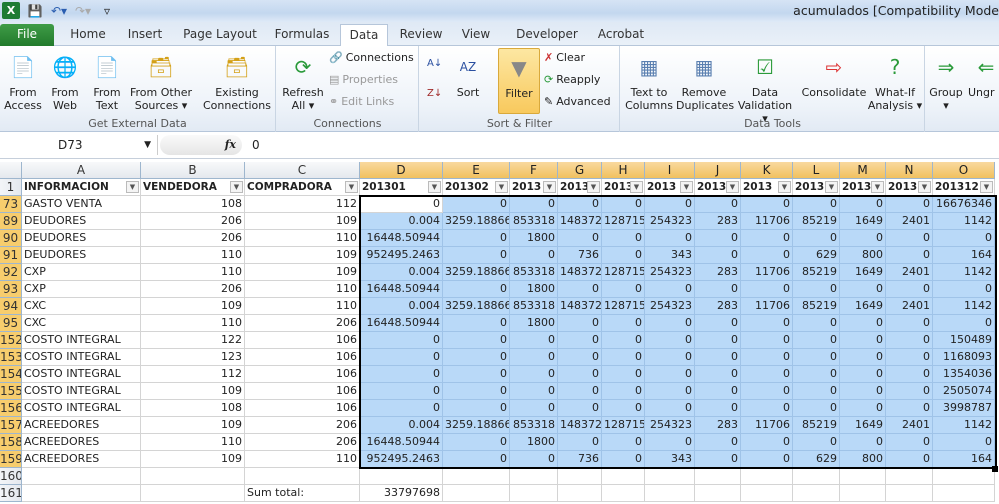 The width and height of the screenshot is (999, 504). What do you see at coordinates (302, 170) in the screenshot?
I see `column-header-c: C` at bounding box center [302, 170].